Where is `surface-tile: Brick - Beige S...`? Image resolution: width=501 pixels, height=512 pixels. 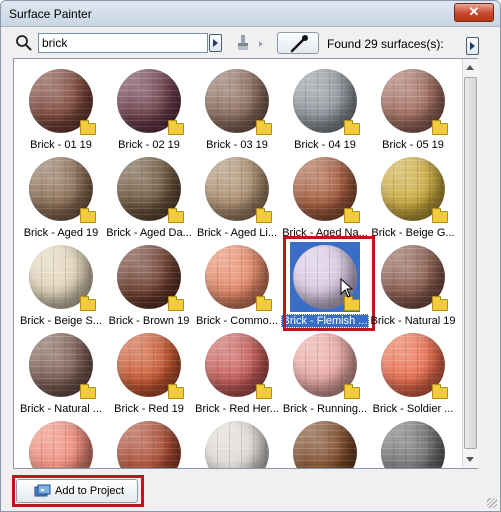
surface-tile: Brick - Beige S... is located at coordinates (61, 283).